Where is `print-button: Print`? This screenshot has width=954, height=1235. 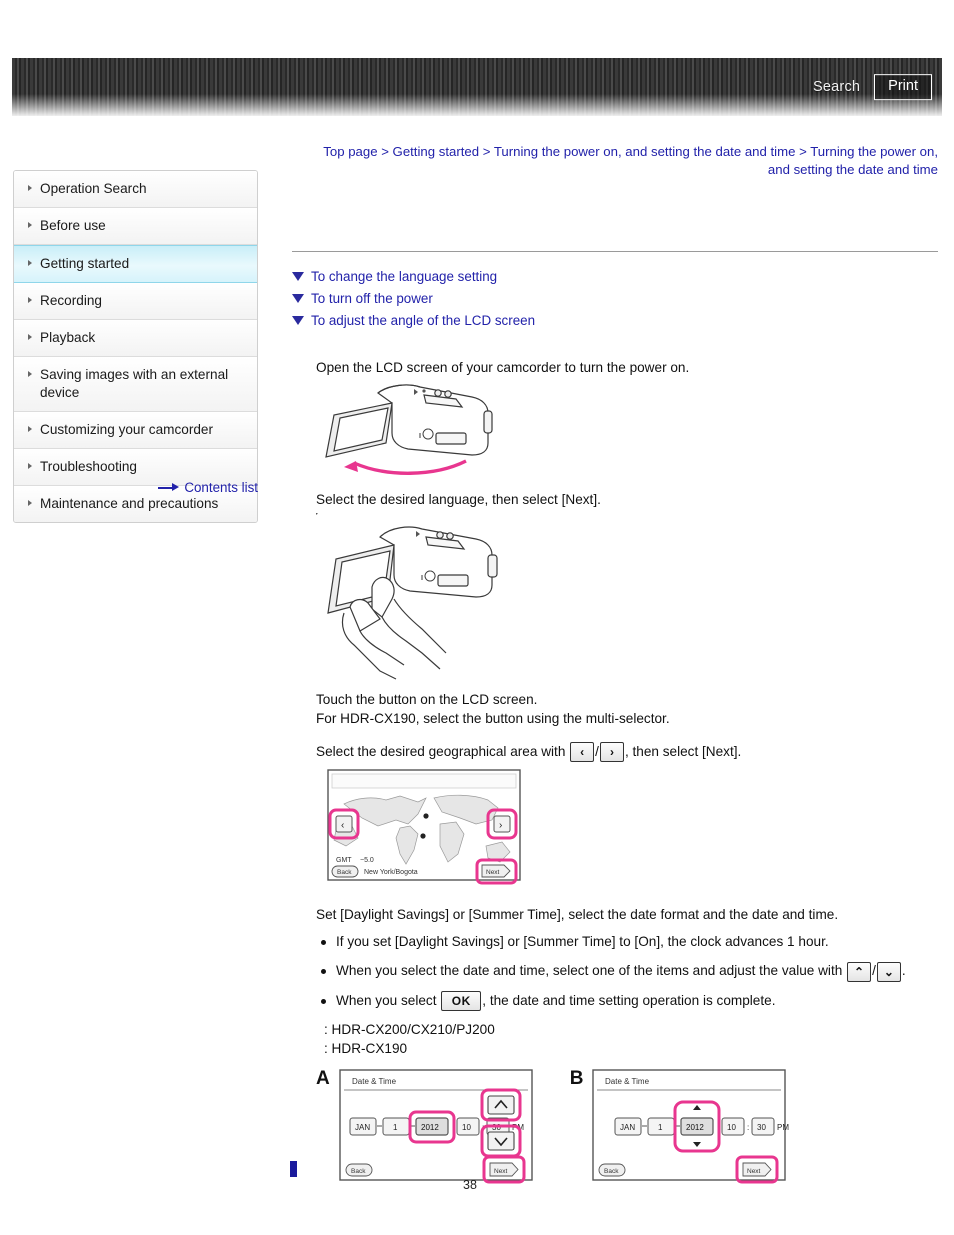
print-button: Print is located at coordinates (903, 87).